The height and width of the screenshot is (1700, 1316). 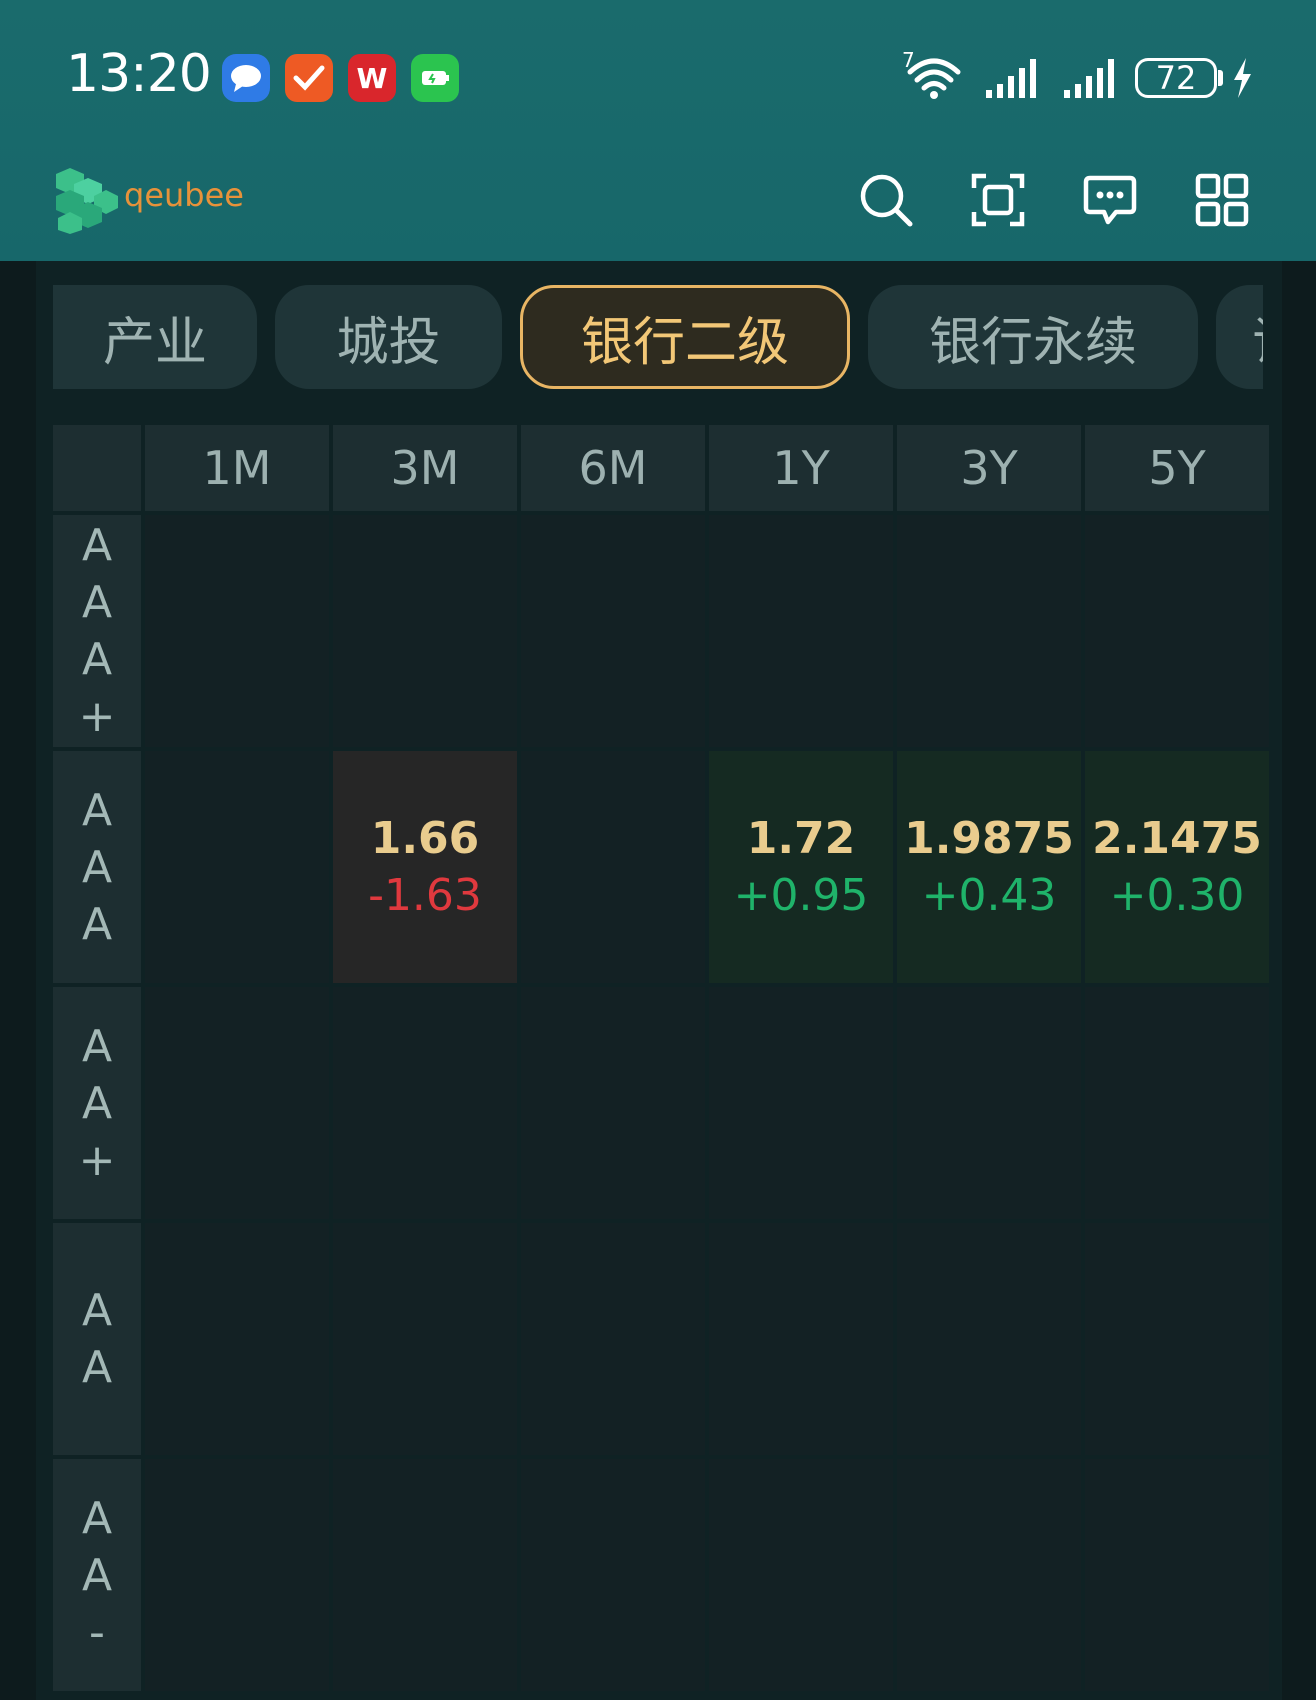 I want to click on column-header-5y: 5Y, so click(x=1177, y=468).